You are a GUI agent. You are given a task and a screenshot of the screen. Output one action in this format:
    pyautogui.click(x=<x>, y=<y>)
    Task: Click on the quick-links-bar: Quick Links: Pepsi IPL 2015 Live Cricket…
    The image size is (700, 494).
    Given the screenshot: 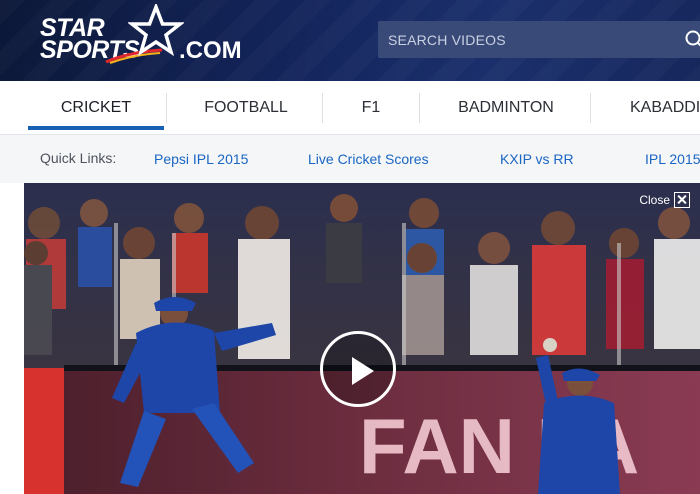 What is the action you would take?
    pyautogui.click(x=350, y=159)
    